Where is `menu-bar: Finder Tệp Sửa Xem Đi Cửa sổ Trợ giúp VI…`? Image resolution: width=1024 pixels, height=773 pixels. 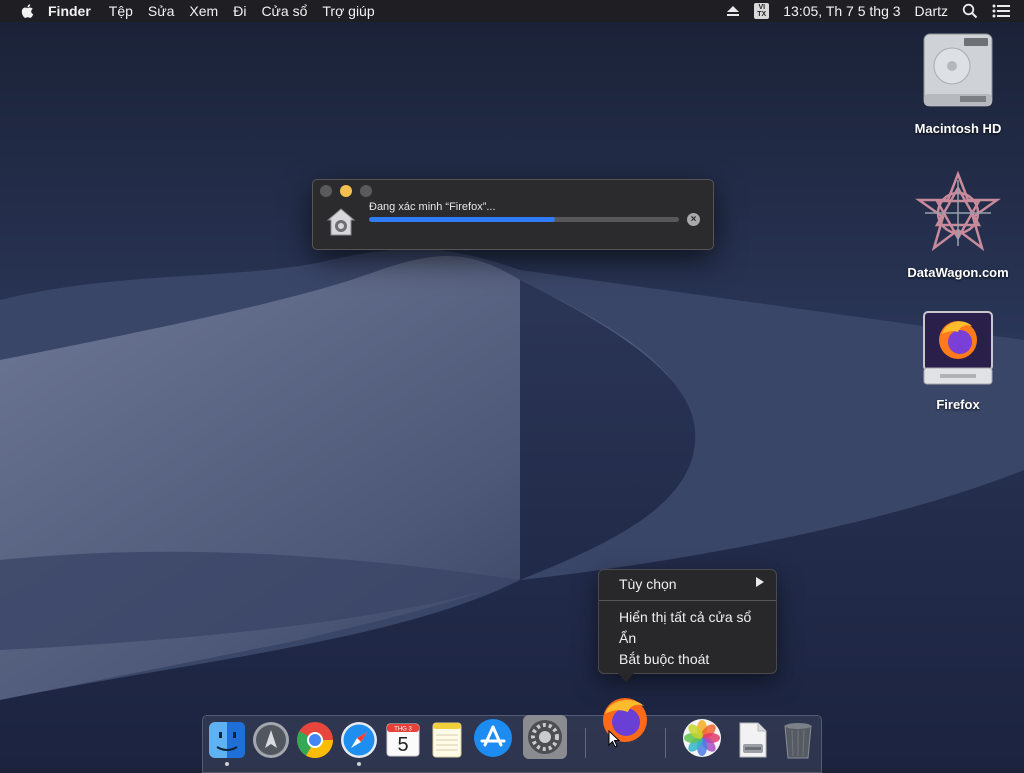
menu-bar: Finder Tệp Sửa Xem Đi Cửa sổ Trợ giúp VI… is located at coordinates (512, 11).